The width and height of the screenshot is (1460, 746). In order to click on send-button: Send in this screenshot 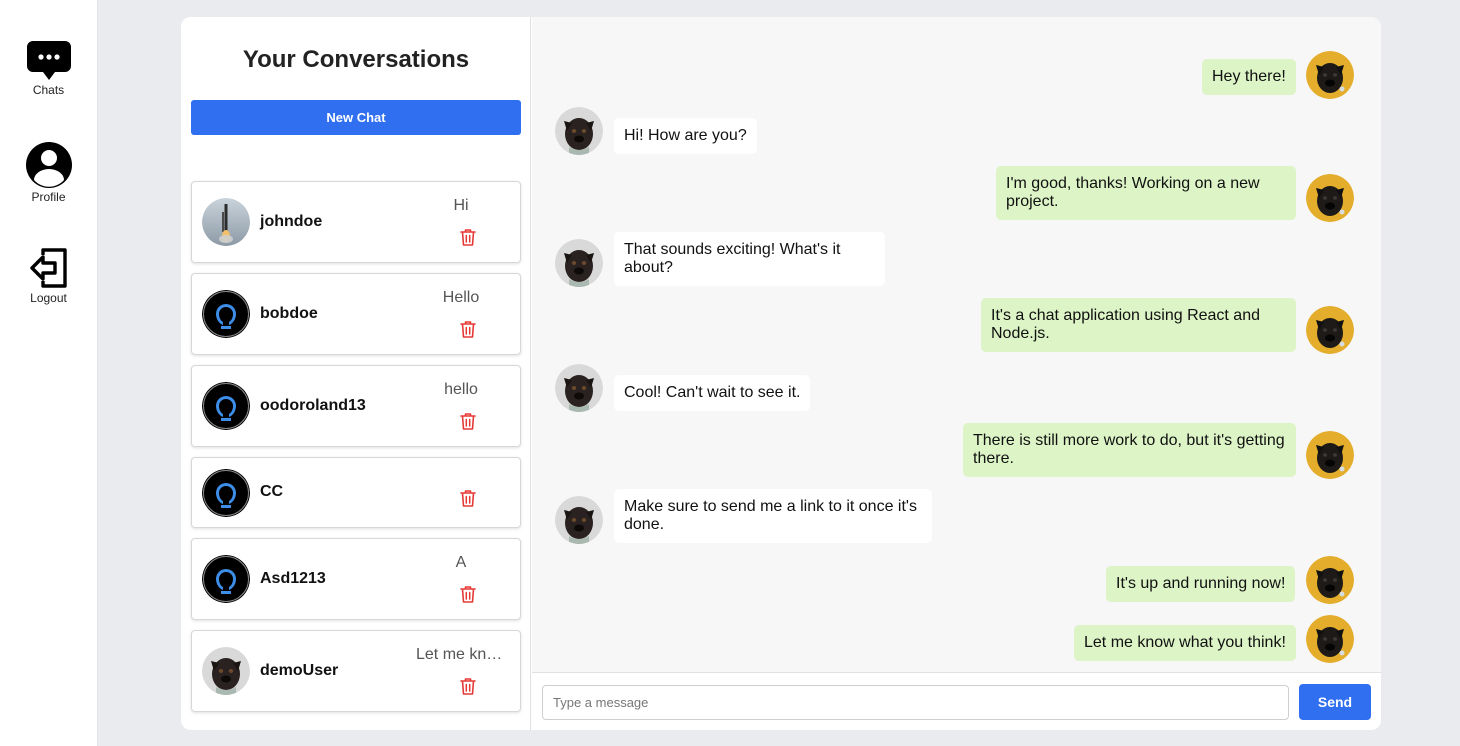, I will do `click(1335, 702)`.